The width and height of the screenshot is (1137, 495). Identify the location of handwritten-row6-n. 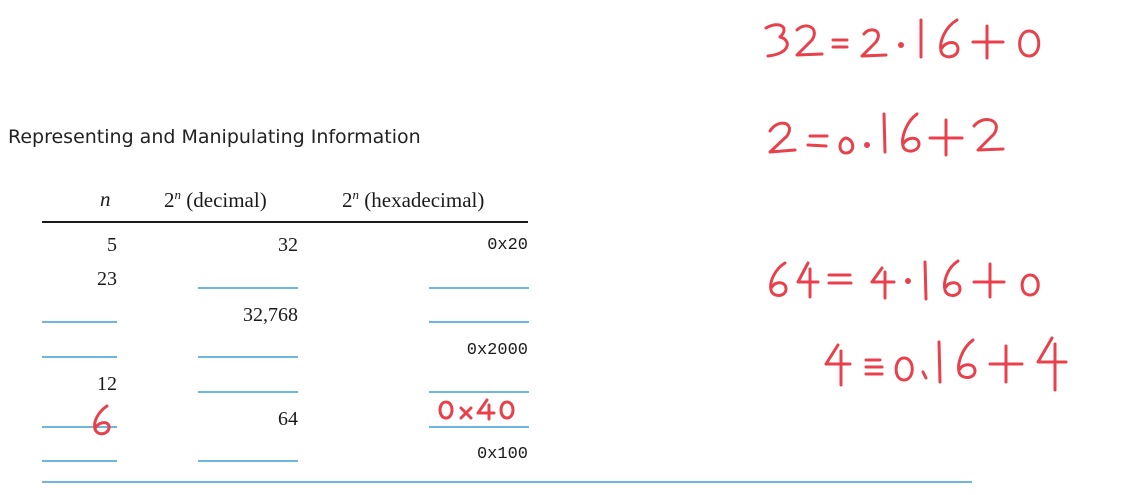
(102, 420).